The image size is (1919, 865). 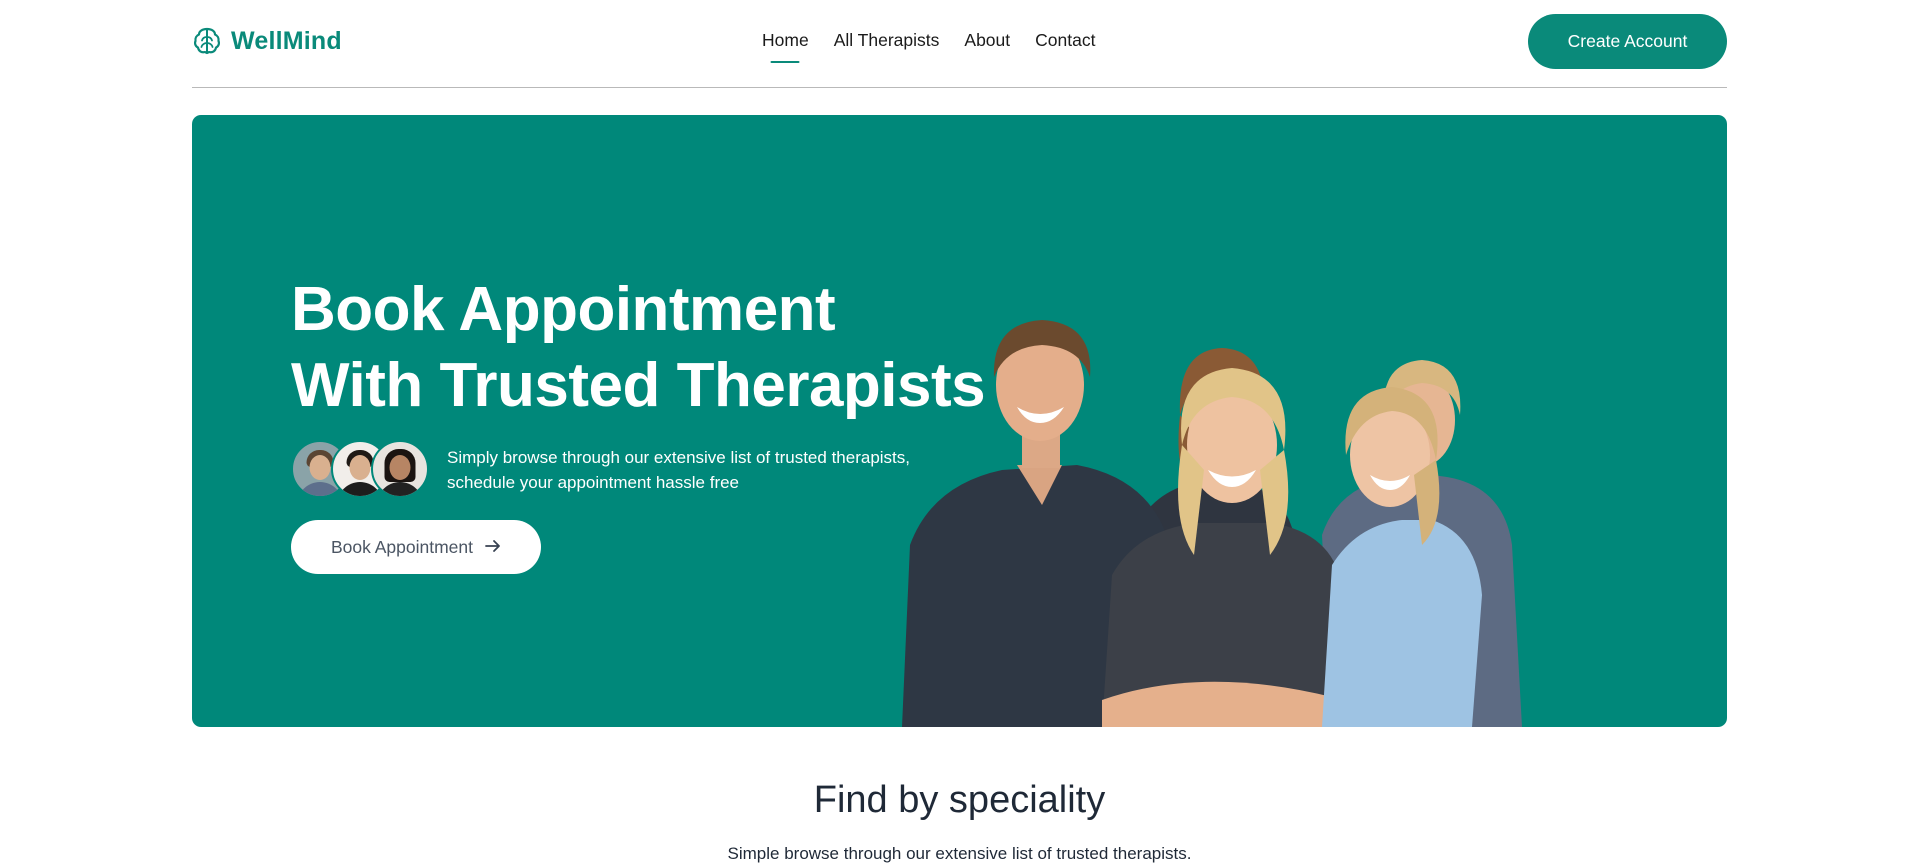 What do you see at coordinates (785, 40) in the screenshot?
I see `nav-home: Home` at bounding box center [785, 40].